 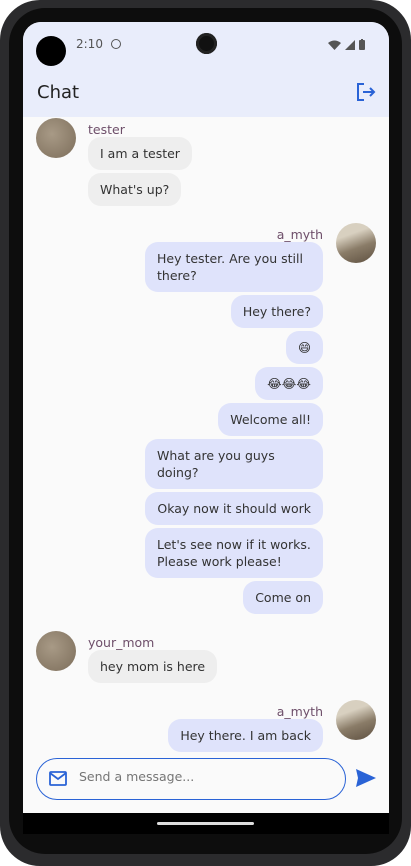 I want to click on message-bubble: Hey tester. Are you still there?, so click(x=234, y=267).